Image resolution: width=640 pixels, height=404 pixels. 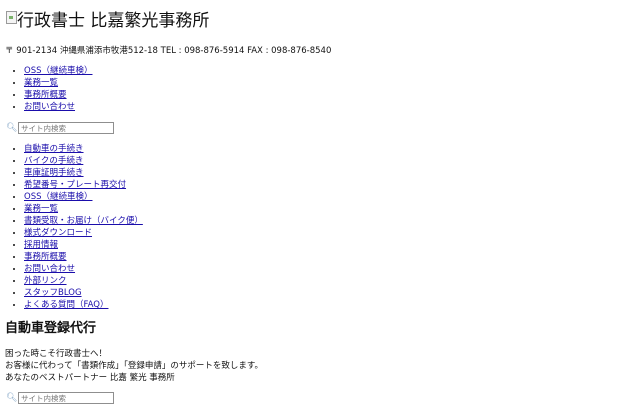 What do you see at coordinates (83, 161) in the screenshot?
I see `sub-nav-item: バイクの手続き` at bounding box center [83, 161].